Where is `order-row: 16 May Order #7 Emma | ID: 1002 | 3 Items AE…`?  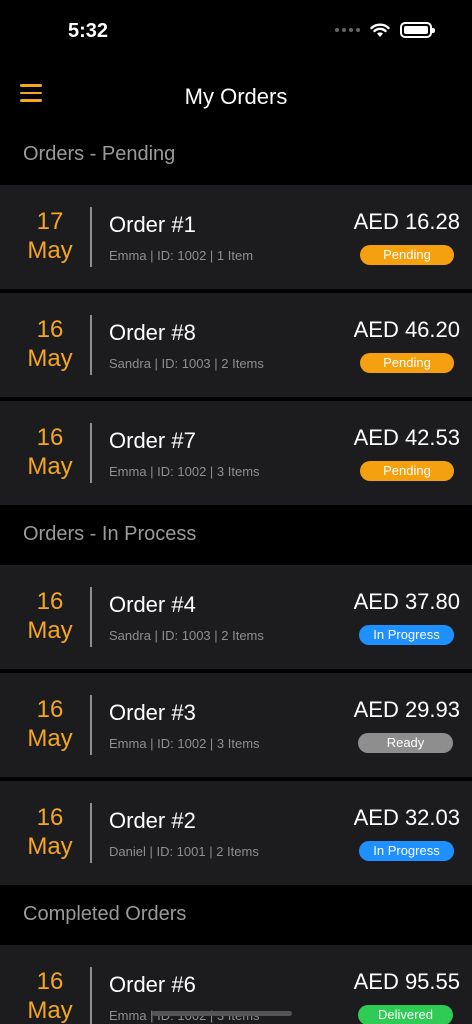
order-row: 16 May Order #7 Emma | ID: 1002 | 3 Items AE… is located at coordinates (236, 453).